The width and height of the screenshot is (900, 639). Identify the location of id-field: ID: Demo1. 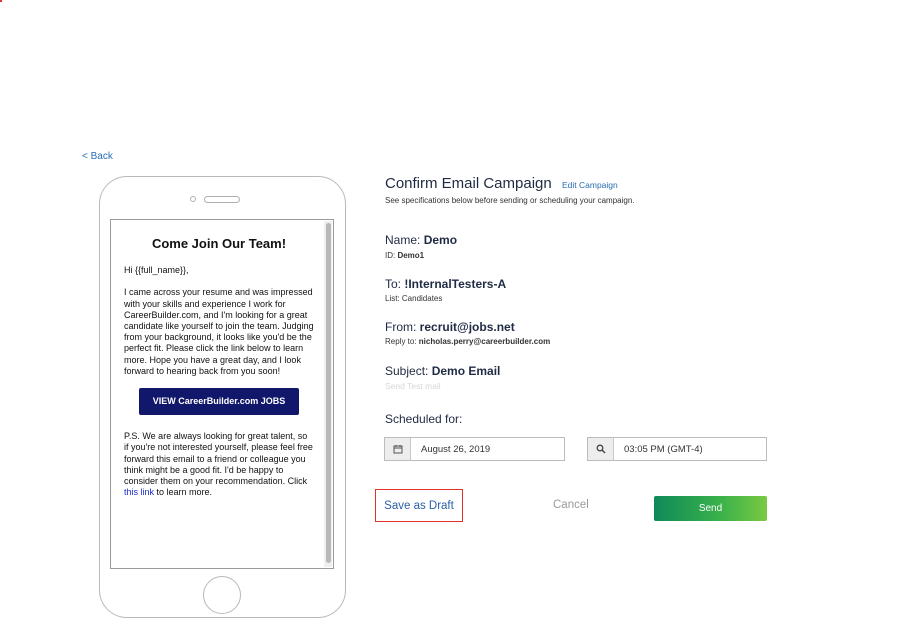
(404, 255).